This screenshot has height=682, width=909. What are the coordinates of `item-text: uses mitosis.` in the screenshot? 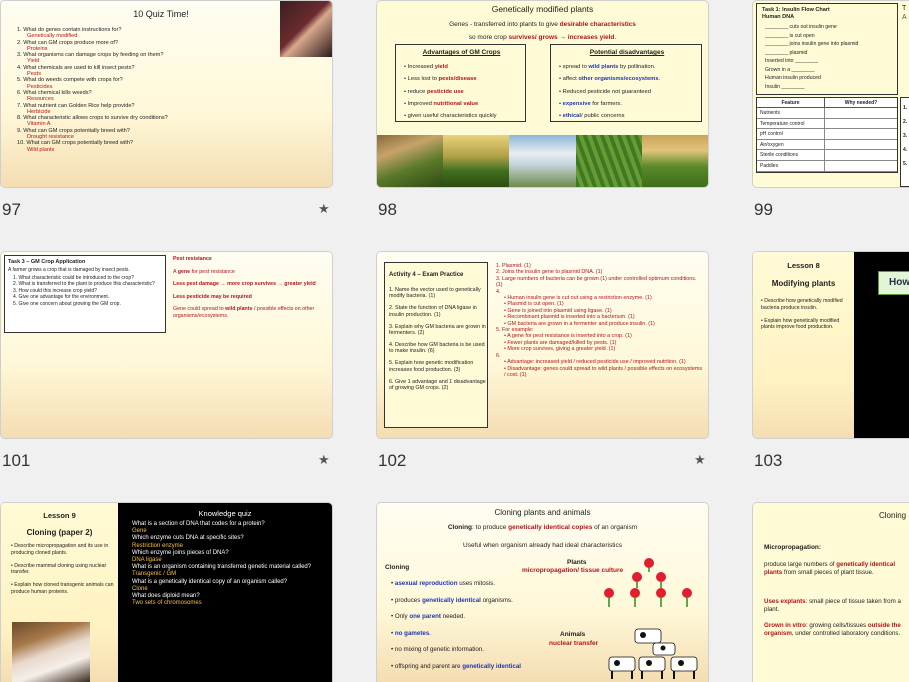 It's located at (476, 583).